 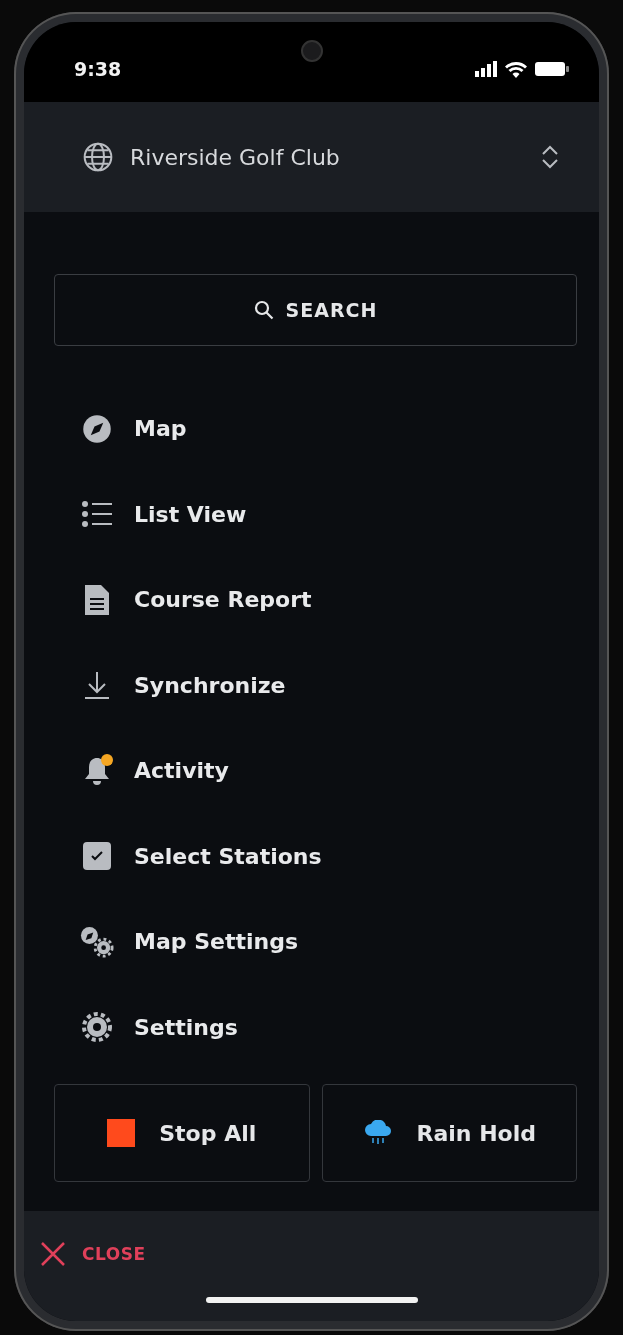 I want to click on search-button: SEARCH, so click(x=315, y=310).